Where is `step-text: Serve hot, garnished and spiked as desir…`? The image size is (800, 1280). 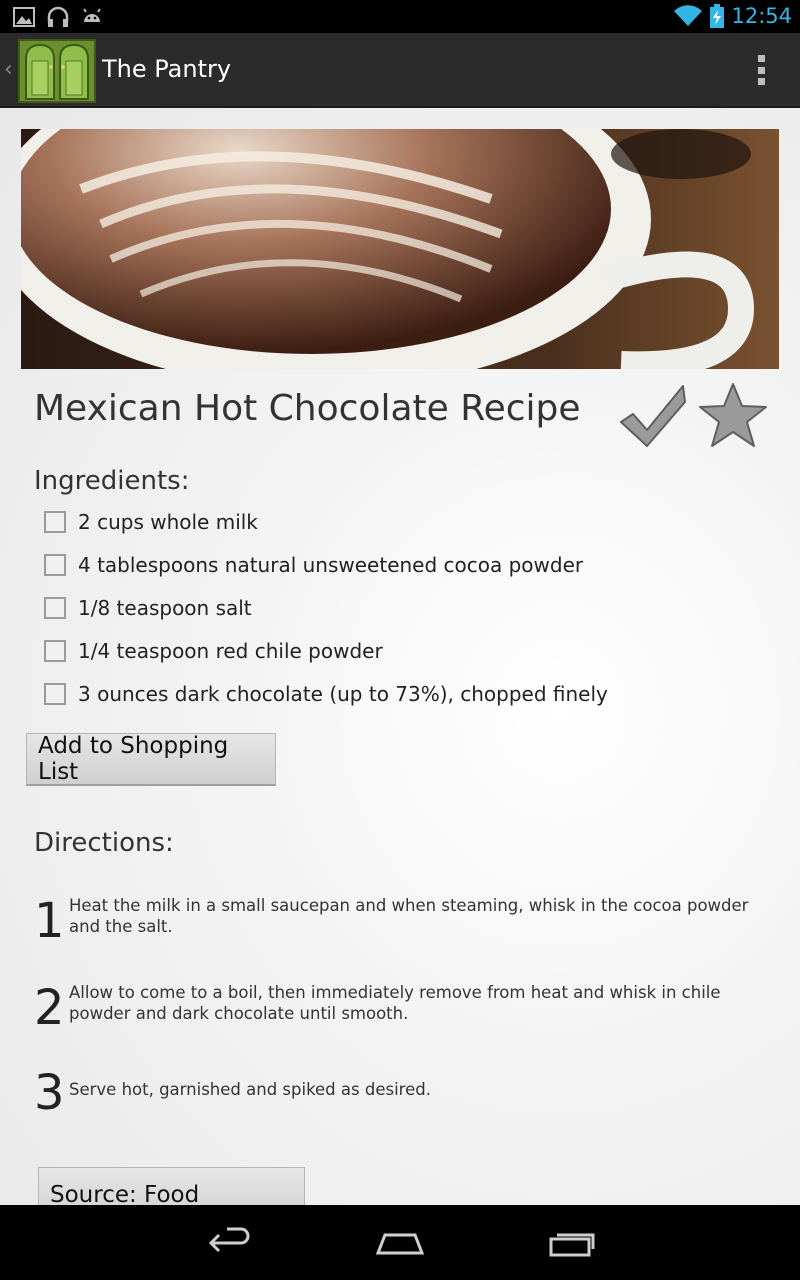 step-text: Serve hot, garnished and spiked as desir… is located at coordinates (250, 1089).